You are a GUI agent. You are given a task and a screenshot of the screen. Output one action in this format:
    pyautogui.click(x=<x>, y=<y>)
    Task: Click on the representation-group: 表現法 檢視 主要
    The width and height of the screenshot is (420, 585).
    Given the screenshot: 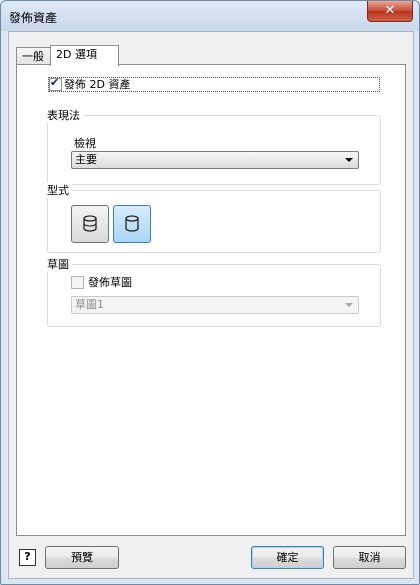 What is the action you would take?
    pyautogui.click(x=214, y=146)
    